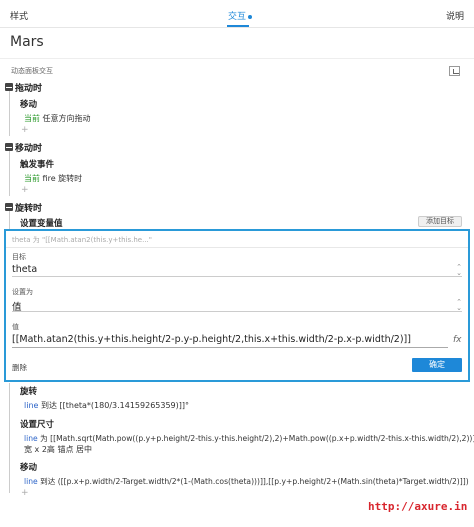  Describe the element at coordinates (28, 104) in the screenshot. I see `action-move: 移动` at that location.